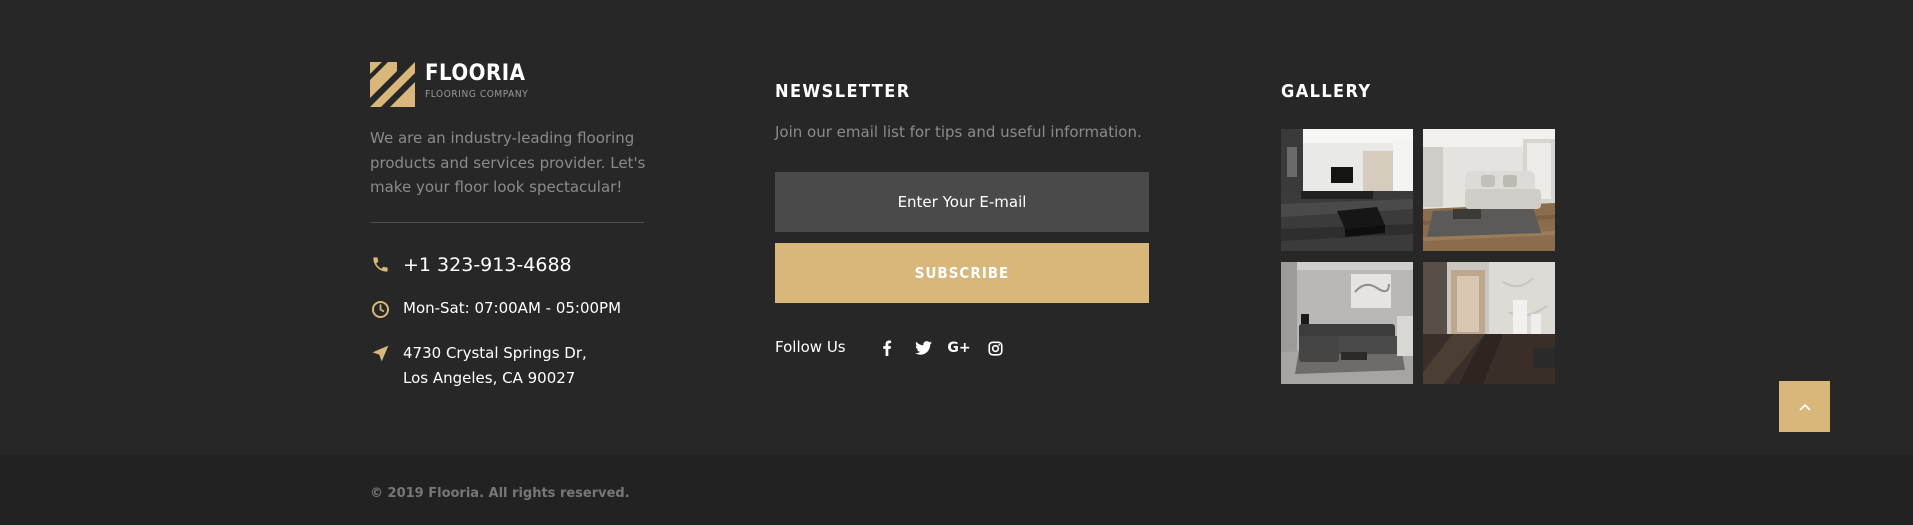  What do you see at coordinates (962, 202) in the screenshot?
I see `email-input` at bounding box center [962, 202].